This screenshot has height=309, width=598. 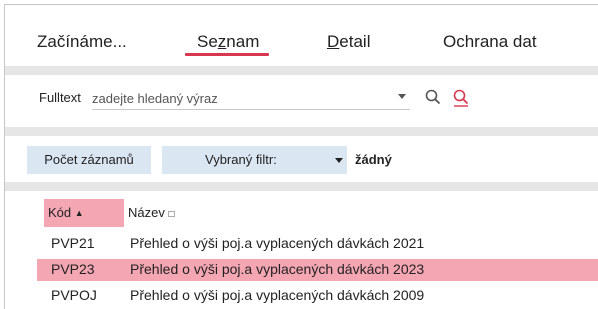 What do you see at coordinates (66, 212) in the screenshot?
I see `column-header-kod: Kód ▲` at bounding box center [66, 212].